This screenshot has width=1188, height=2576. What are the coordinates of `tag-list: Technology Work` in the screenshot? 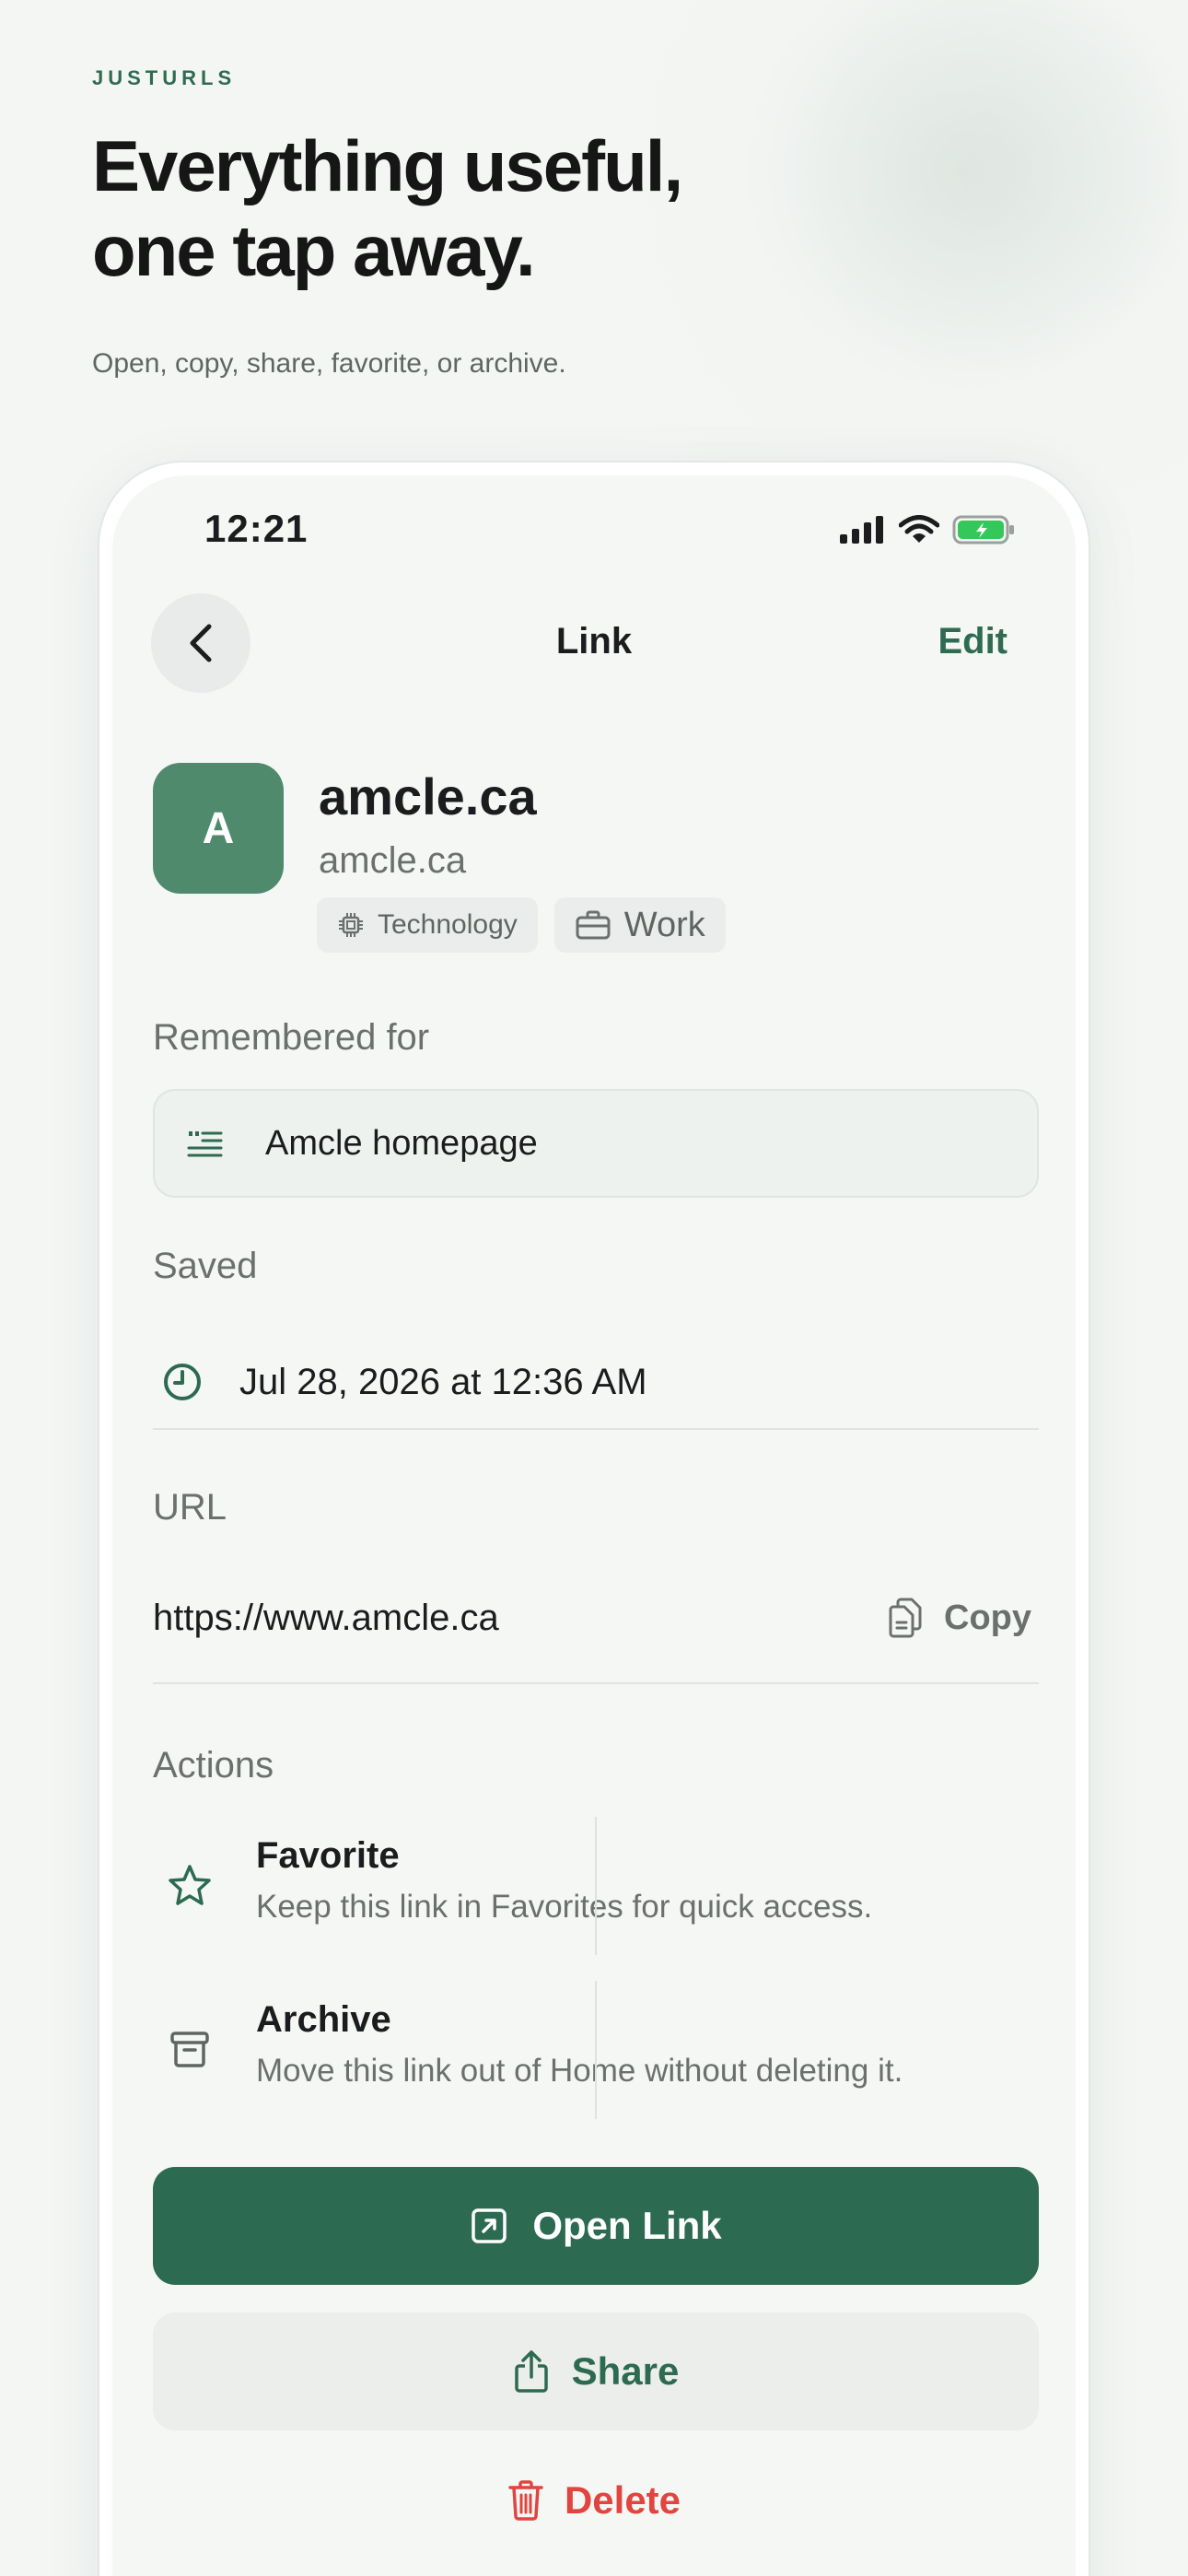 It's located at (521, 925).